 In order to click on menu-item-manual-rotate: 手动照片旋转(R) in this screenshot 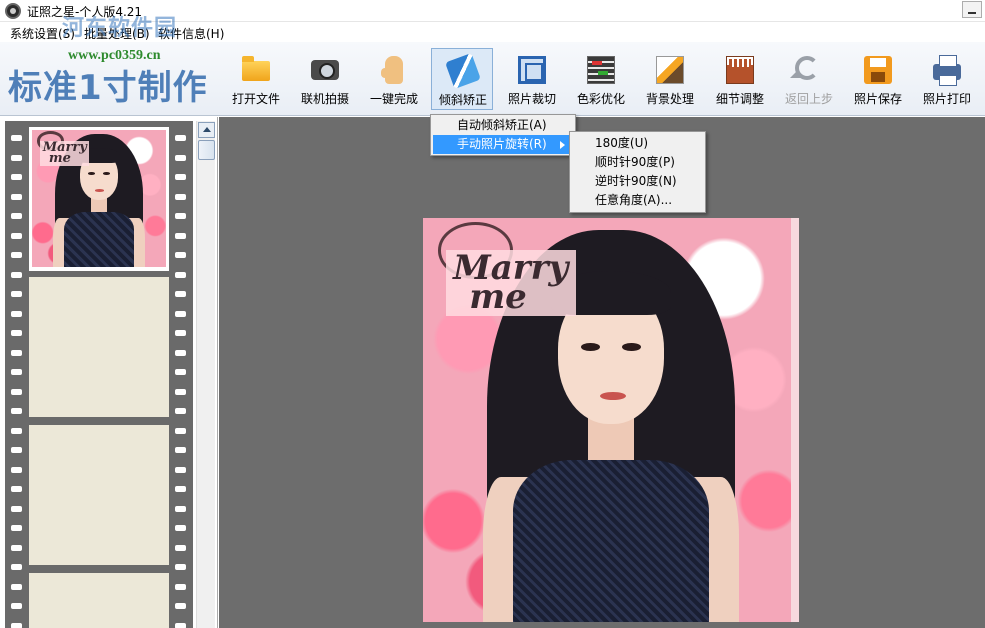, I will do `click(503, 144)`.